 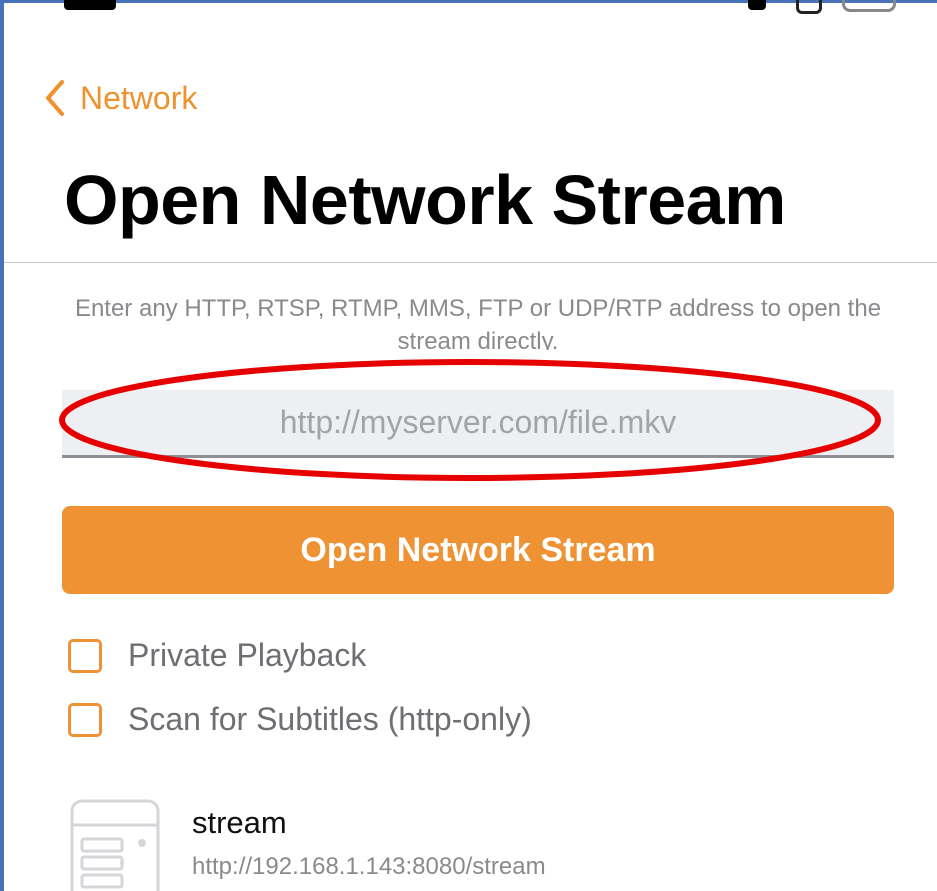 I want to click on url-field, so click(x=478, y=423).